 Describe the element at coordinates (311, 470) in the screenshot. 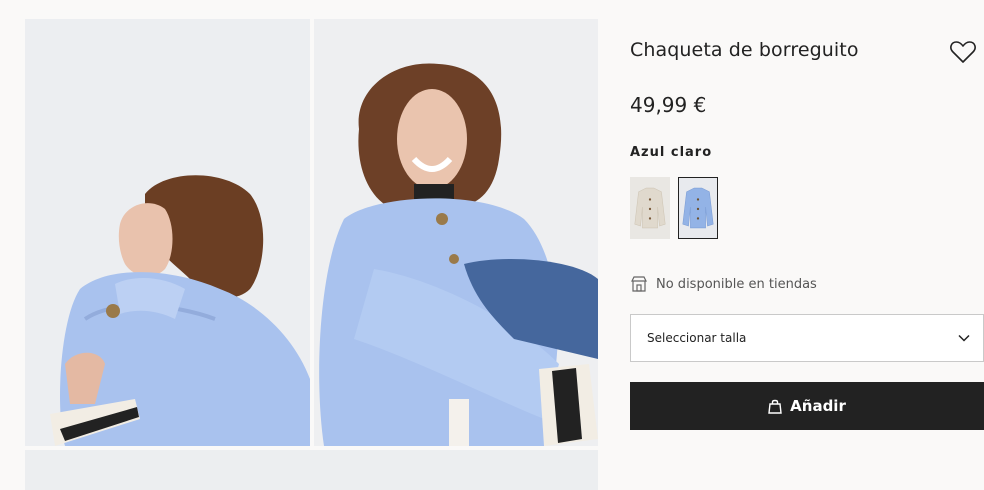

I see `product-photo-bottom` at that location.